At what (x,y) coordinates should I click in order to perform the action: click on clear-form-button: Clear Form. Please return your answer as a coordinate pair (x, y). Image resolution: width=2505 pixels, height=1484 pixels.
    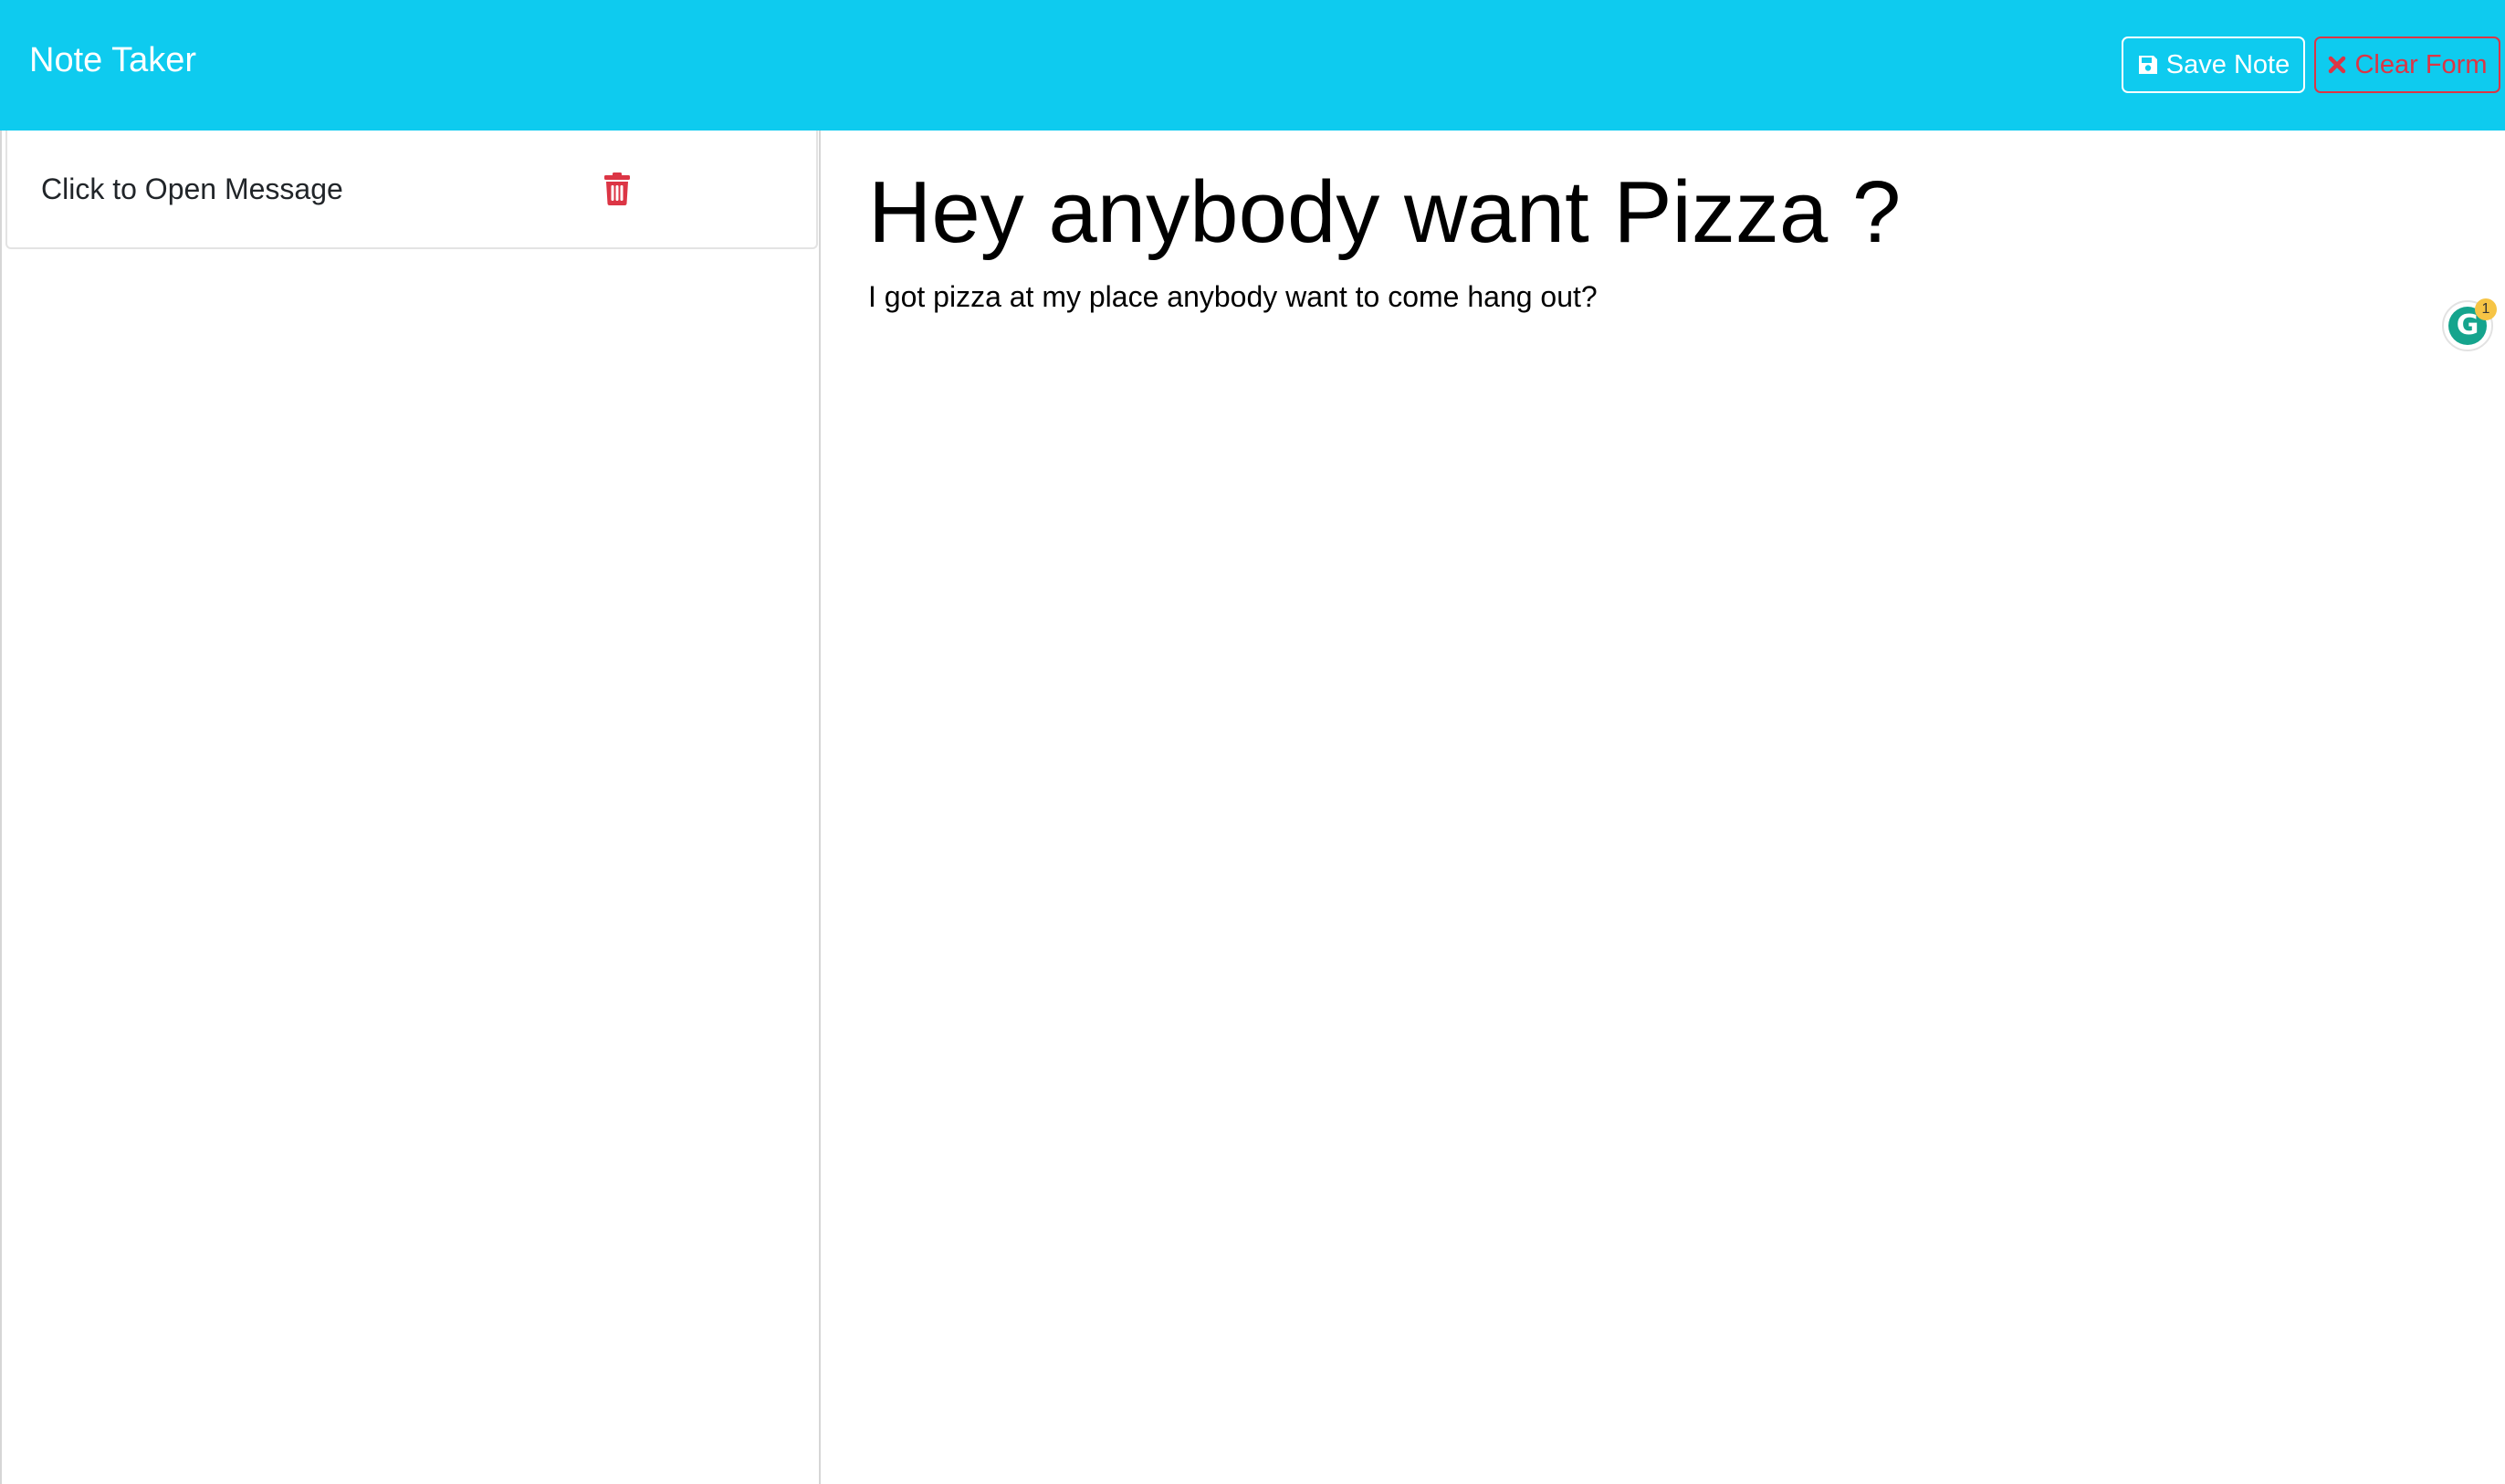
    Looking at the image, I should click on (2407, 65).